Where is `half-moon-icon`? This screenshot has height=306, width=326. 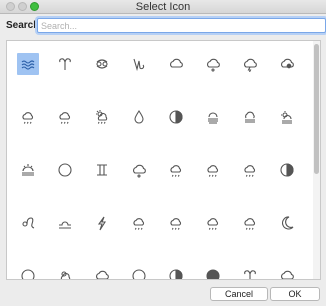
half-moon-icon is located at coordinates (176, 117).